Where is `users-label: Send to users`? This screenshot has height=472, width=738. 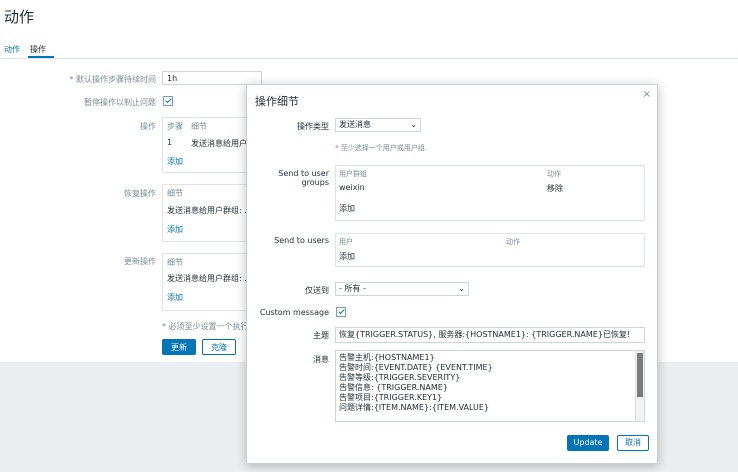 users-label: Send to users is located at coordinates (301, 240).